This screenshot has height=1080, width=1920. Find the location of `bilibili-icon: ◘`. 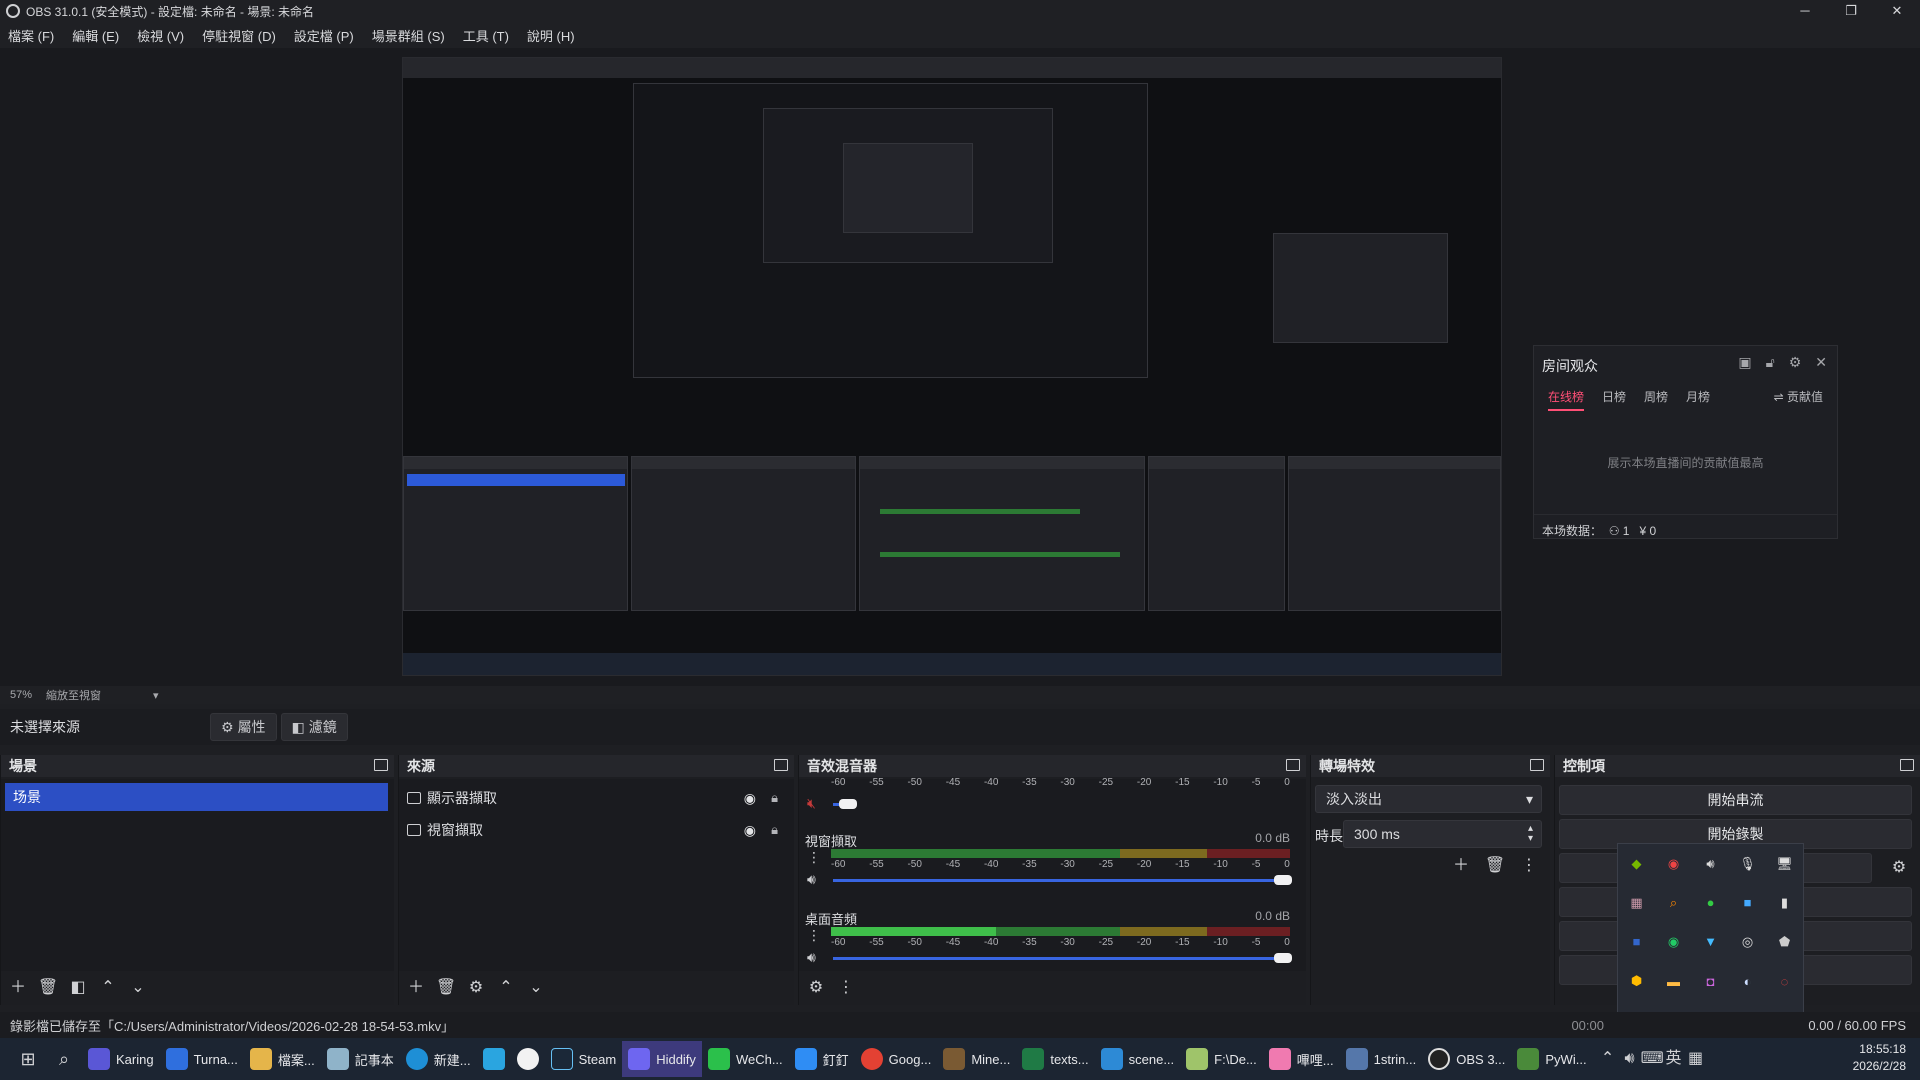

bilibili-icon: ◘ is located at coordinates (1710, 981).